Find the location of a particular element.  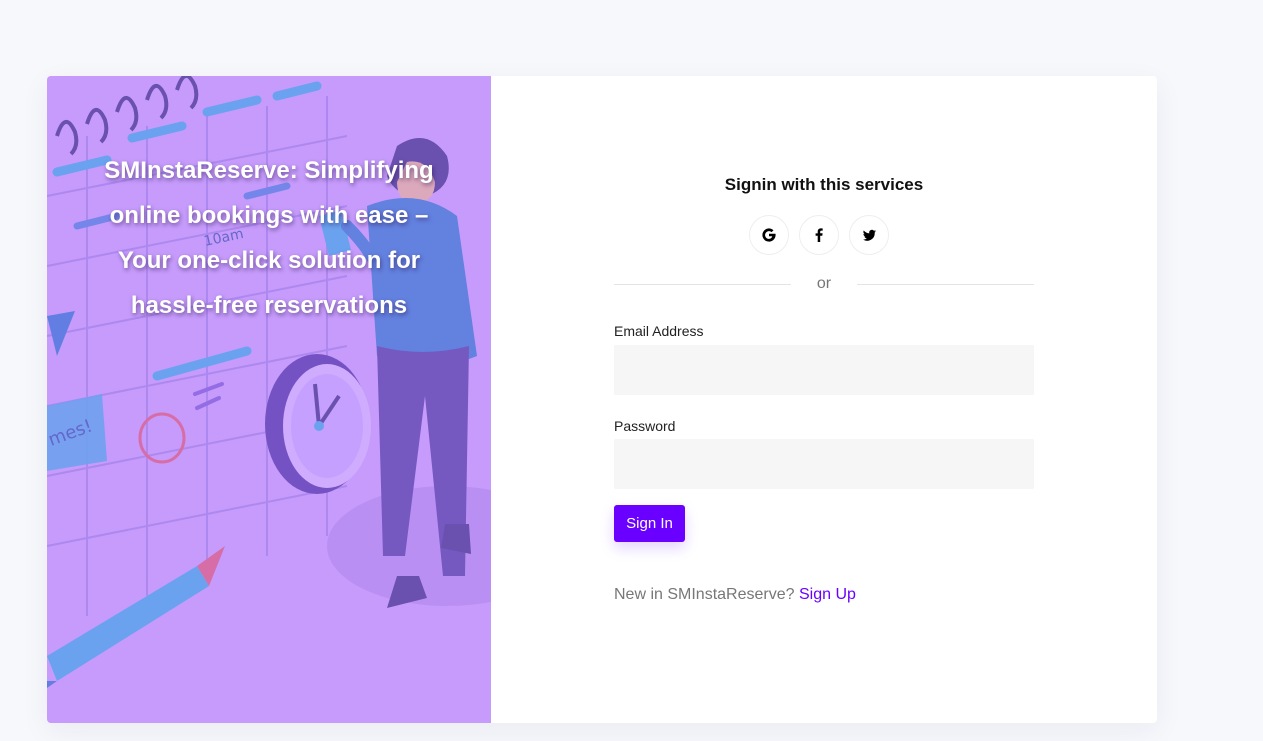

google-signin-button is located at coordinates (769, 235).